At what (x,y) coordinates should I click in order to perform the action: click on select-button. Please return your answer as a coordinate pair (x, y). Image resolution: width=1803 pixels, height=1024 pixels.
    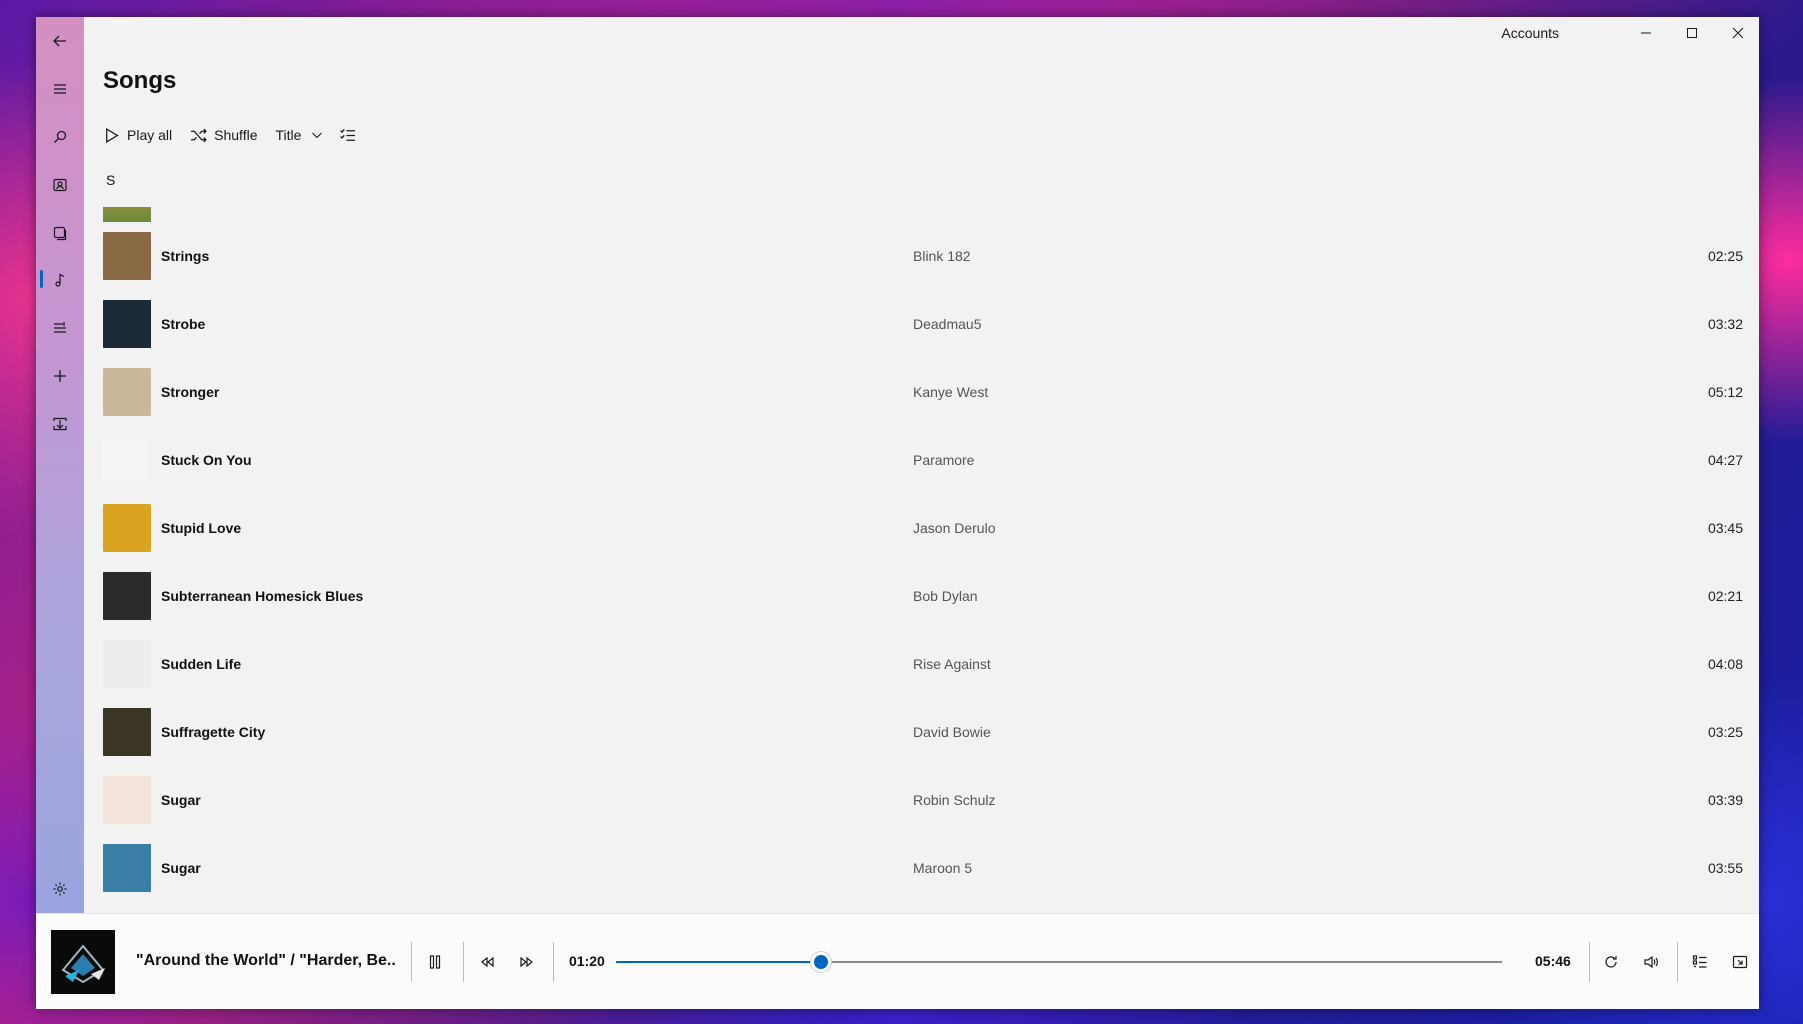
    Looking at the image, I should click on (351, 135).